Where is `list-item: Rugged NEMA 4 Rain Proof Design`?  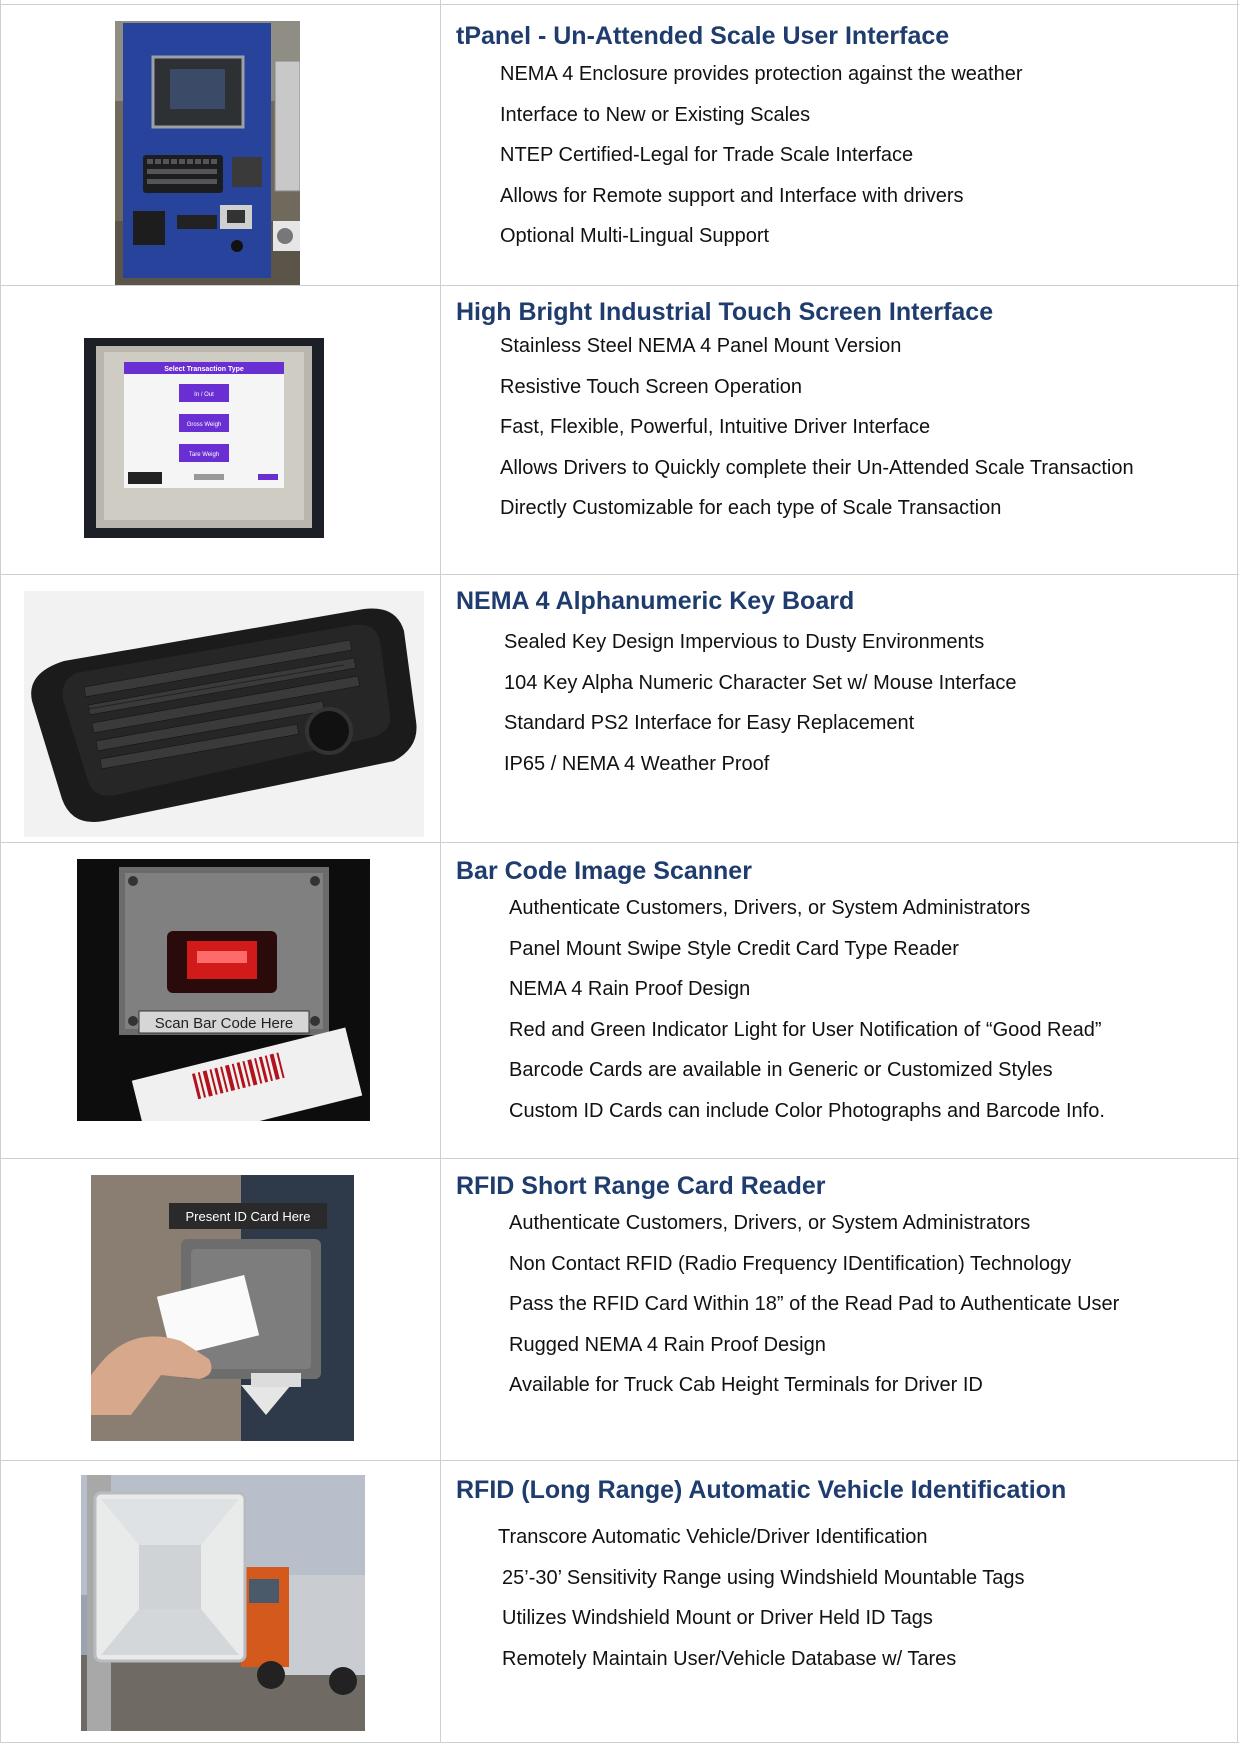
list-item: Rugged NEMA 4 Rain Proof Design is located at coordinates (667, 1344).